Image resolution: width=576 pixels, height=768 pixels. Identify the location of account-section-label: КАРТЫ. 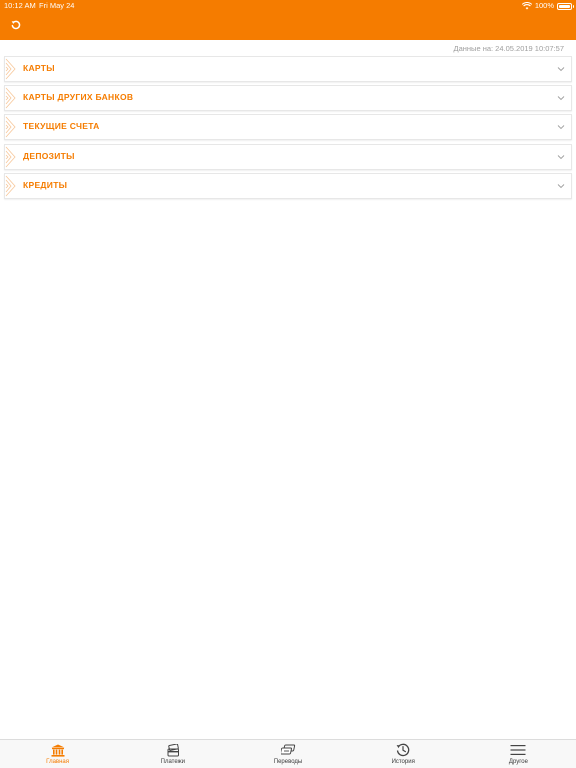
(39, 68).